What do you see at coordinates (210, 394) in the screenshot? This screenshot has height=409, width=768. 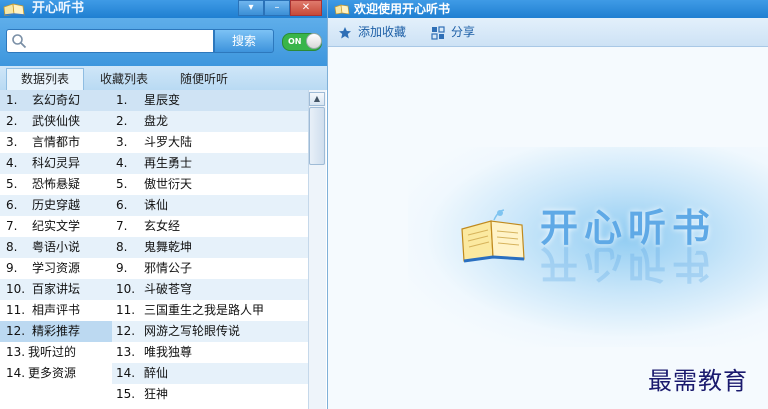 I see `book-item: 15. 狂神` at bounding box center [210, 394].